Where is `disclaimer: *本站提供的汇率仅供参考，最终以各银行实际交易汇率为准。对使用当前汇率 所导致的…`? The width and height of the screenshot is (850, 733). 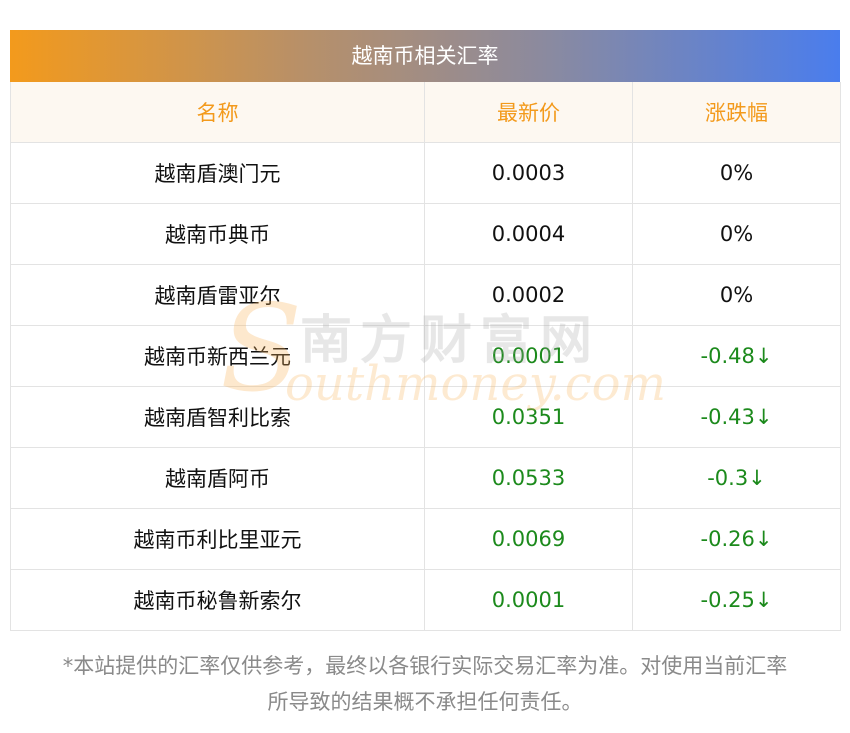 disclaimer: *本站提供的汇率仅供参考，最终以各银行实际交易汇率为准。对使用当前汇率 所导致的… is located at coordinates (425, 684).